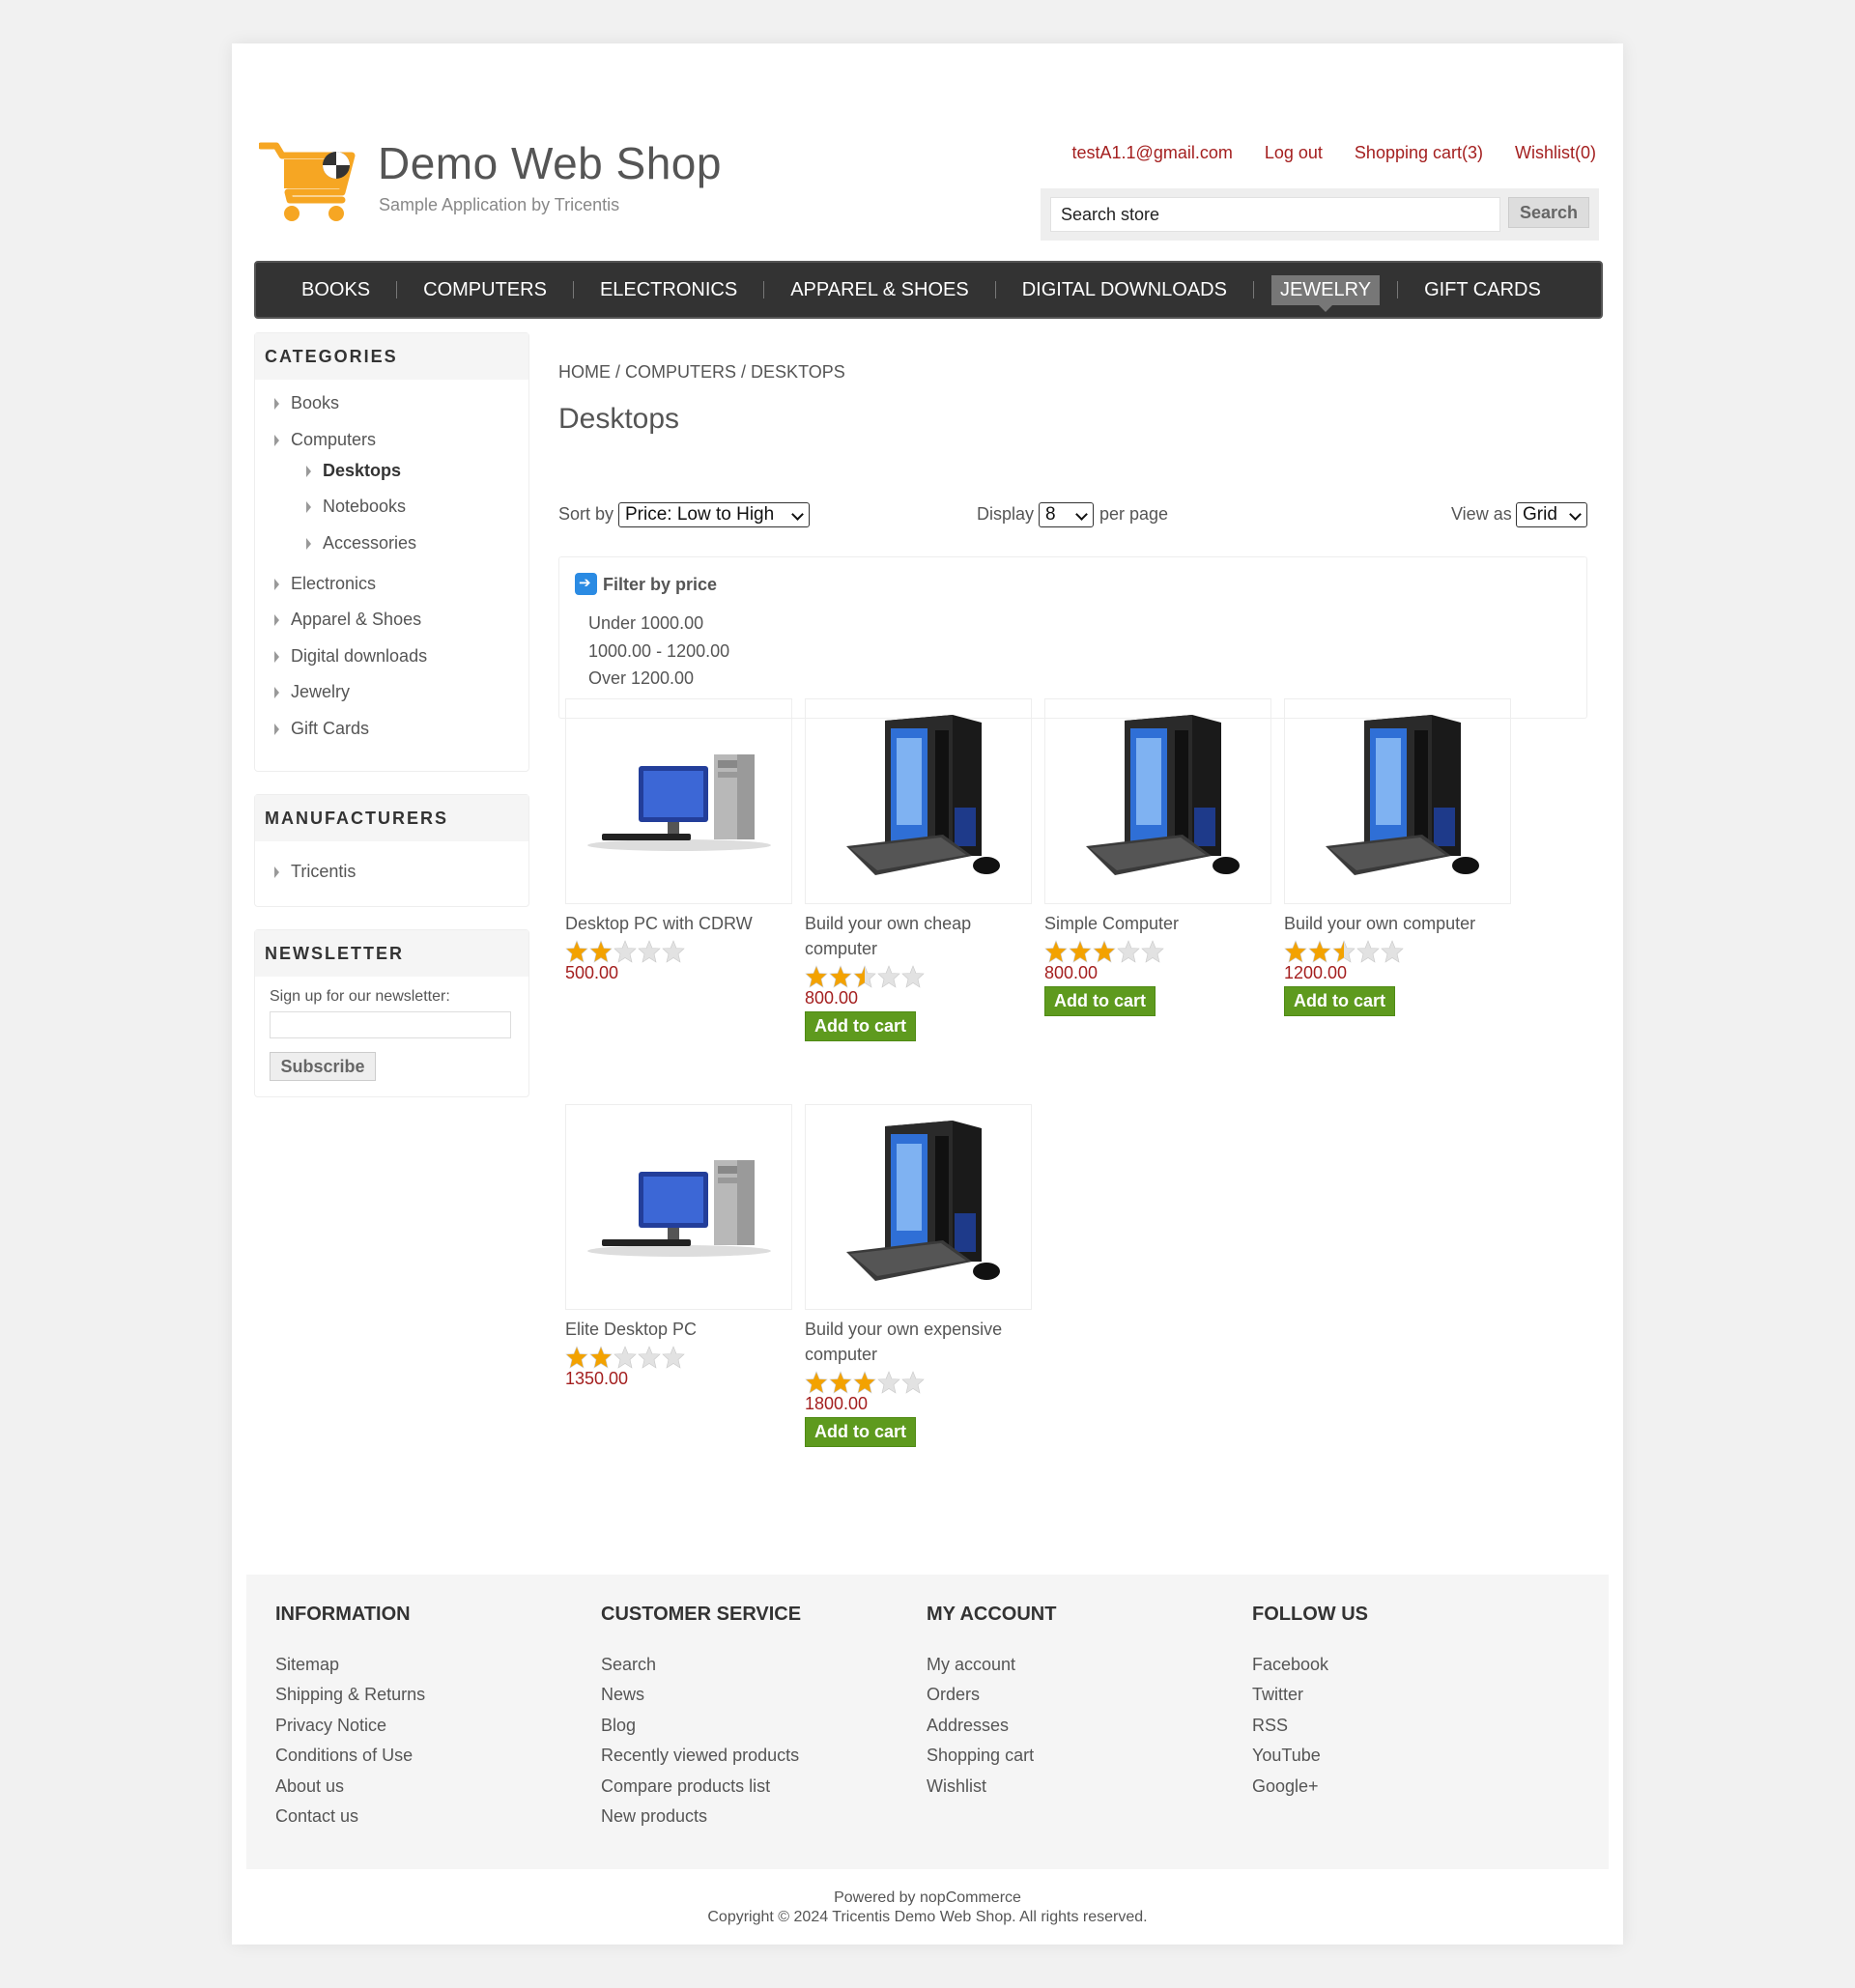  Describe the element at coordinates (1278, 1695) in the screenshot. I see `footer-link: Twitter` at that location.